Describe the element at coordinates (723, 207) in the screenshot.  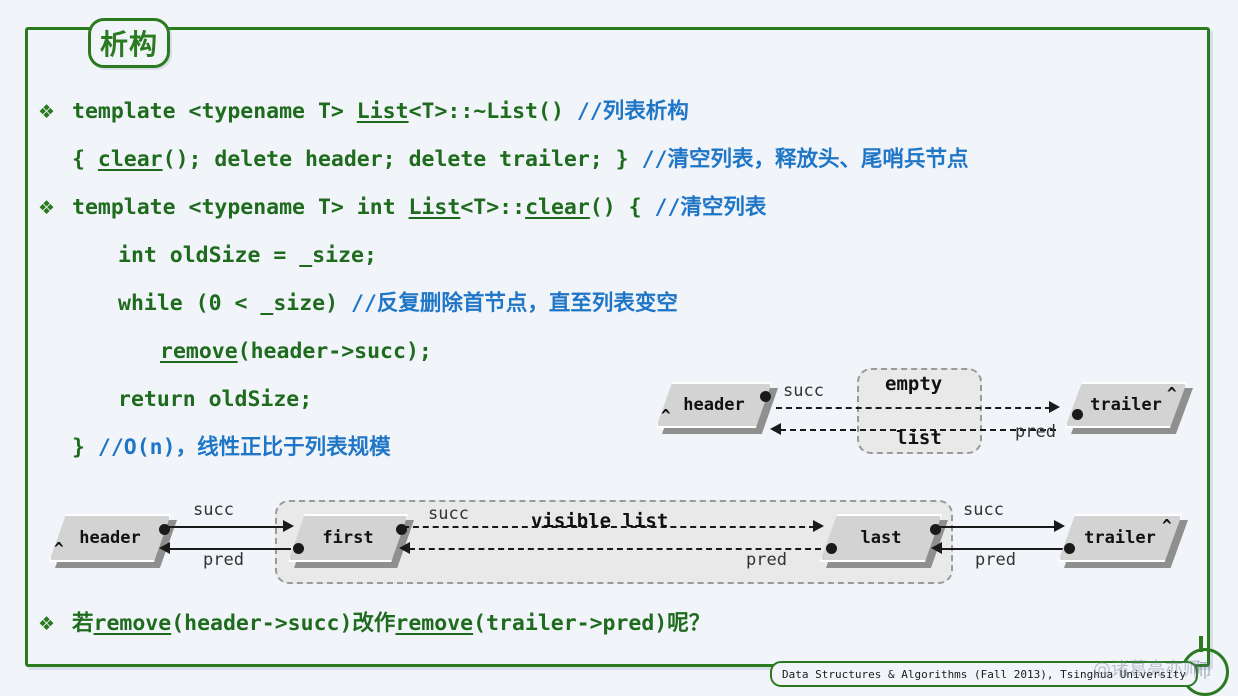
I see `code-segment: 清空列表` at that location.